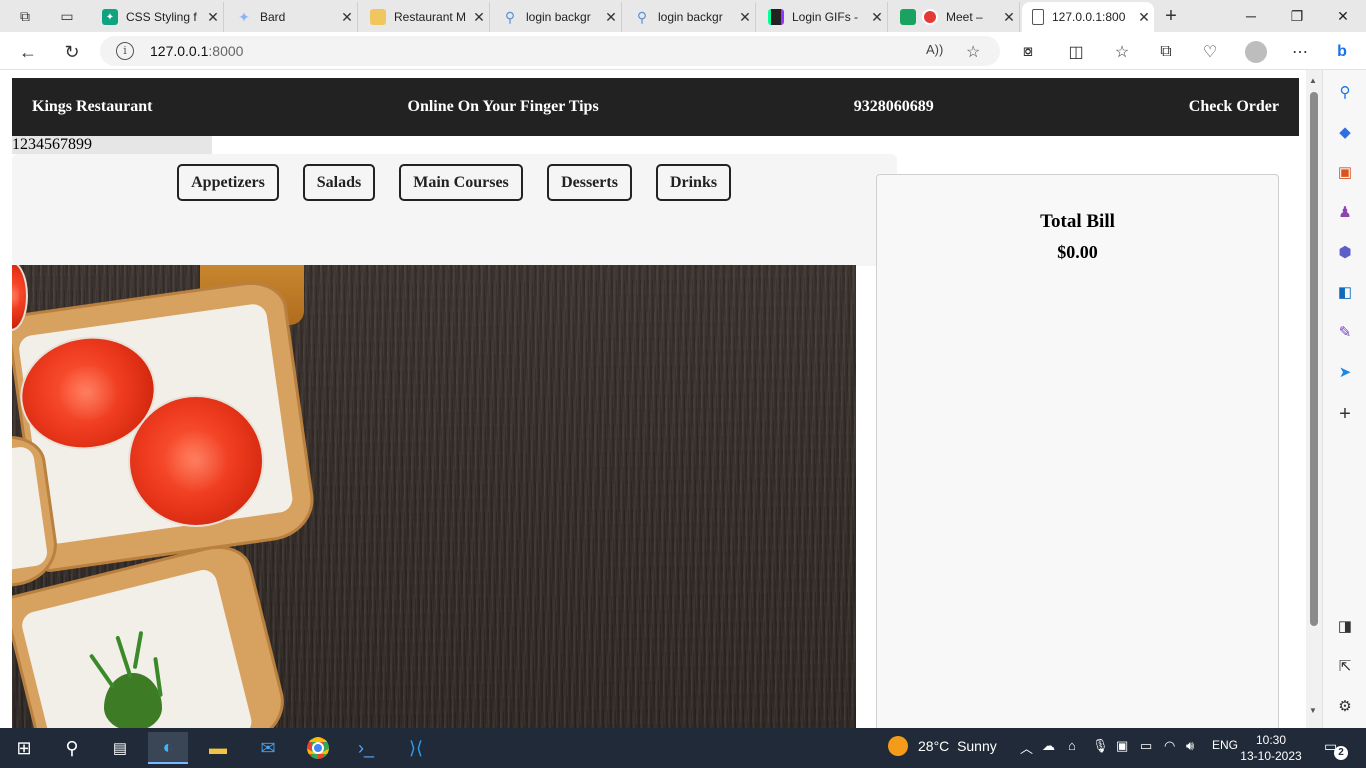 This screenshot has height=768, width=1366. I want to click on split-screen-icon: ◫, so click(1076, 52).